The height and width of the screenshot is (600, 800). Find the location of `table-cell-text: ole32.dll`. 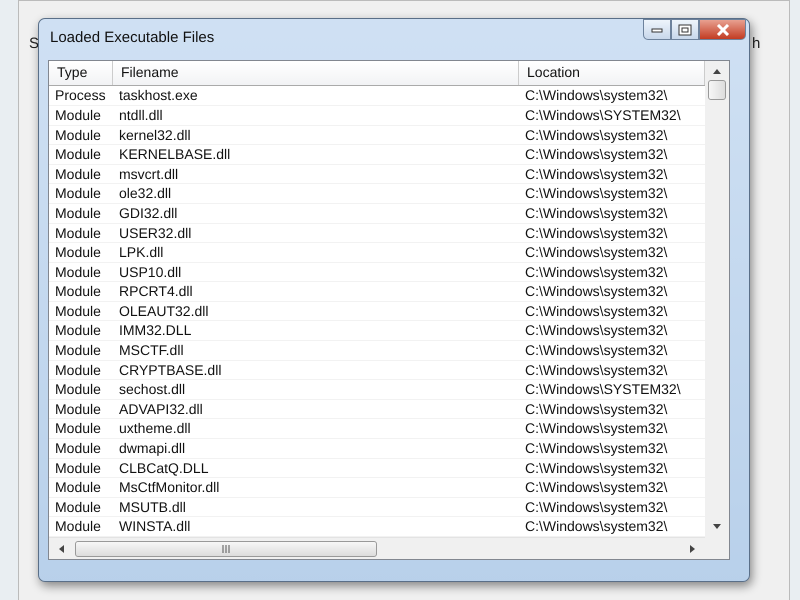

table-cell-text: ole32.dll is located at coordinates (145, 193).